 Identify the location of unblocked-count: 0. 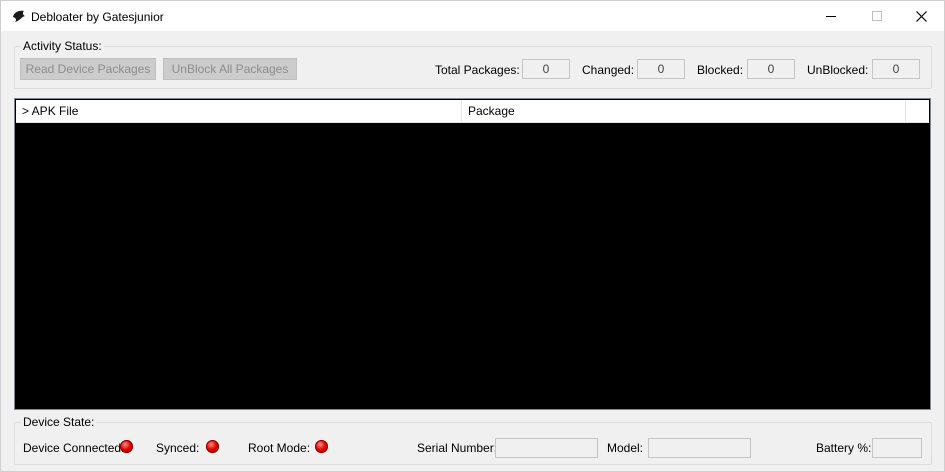
(896, 69).